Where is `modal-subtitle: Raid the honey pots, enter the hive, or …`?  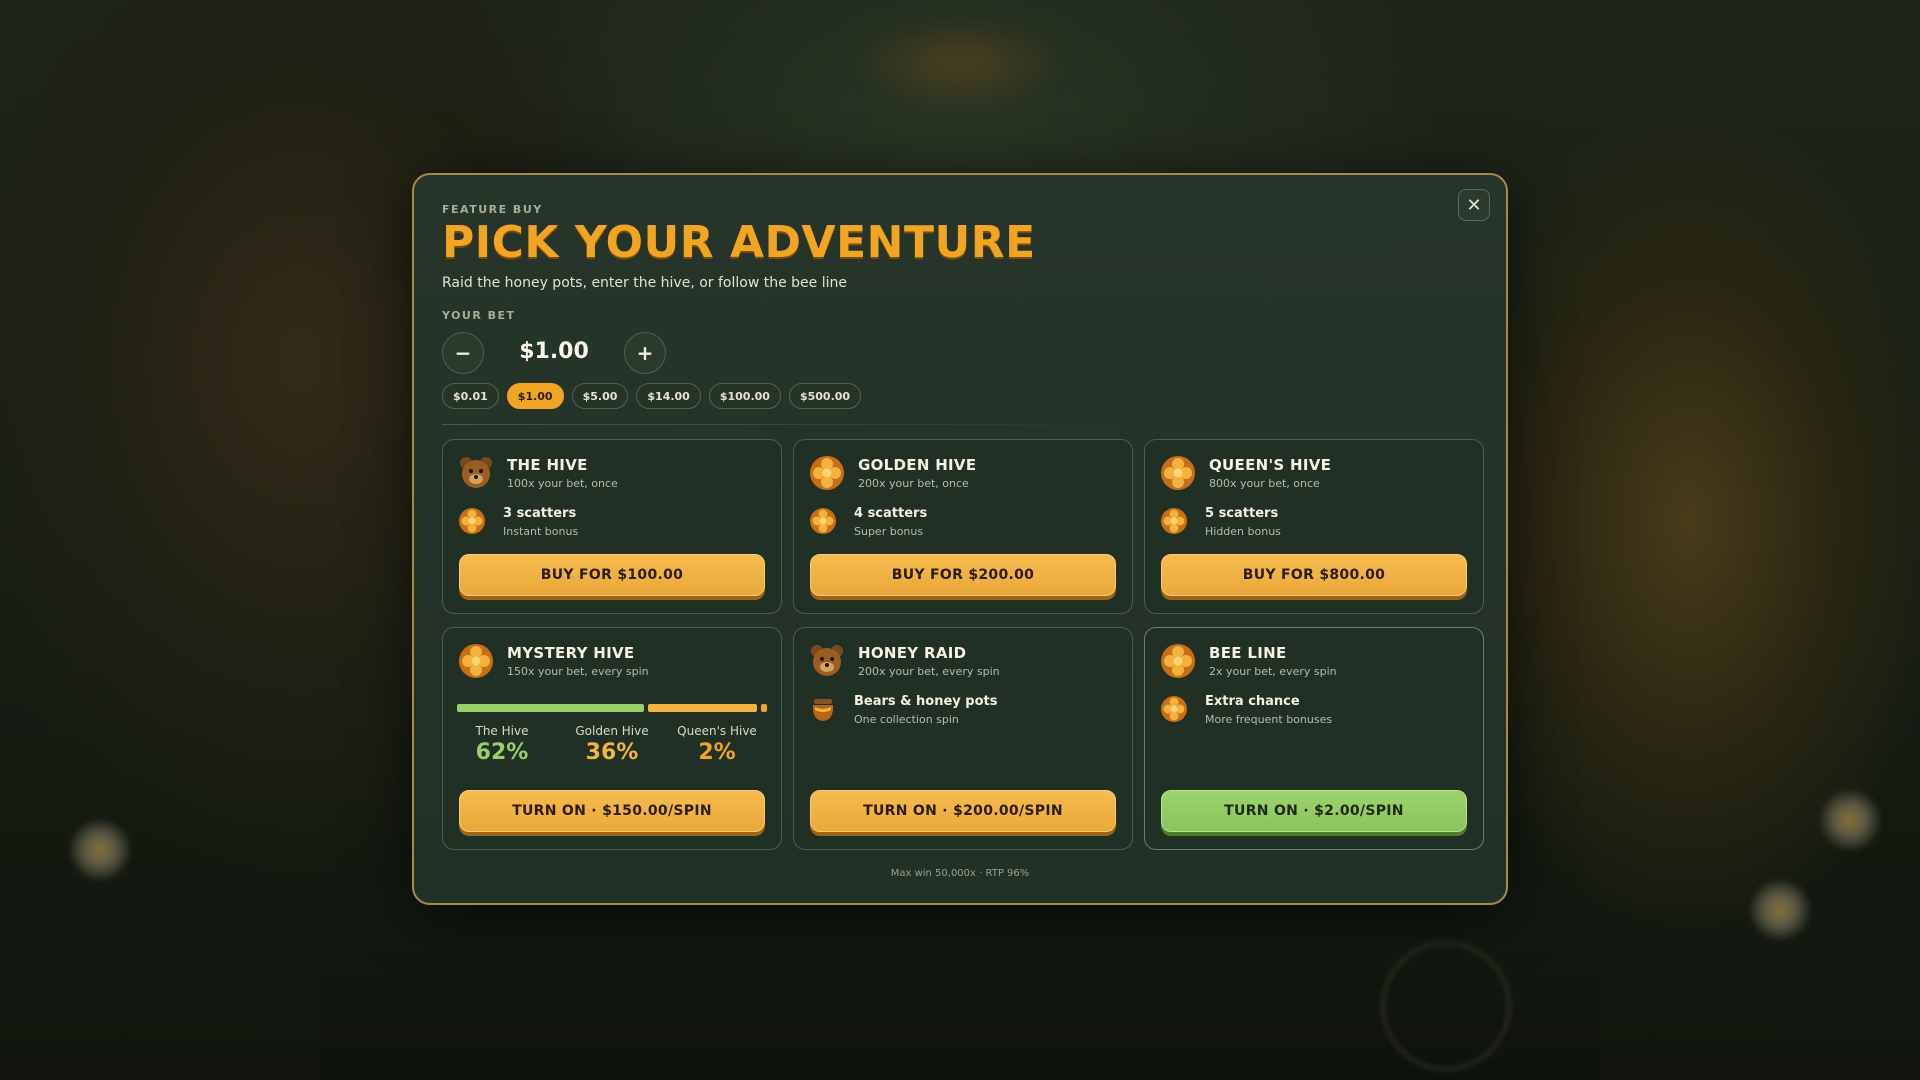
modal-subtitle: Raid the honey pots, enter the hive, or … is located at coordinates (644, 283).